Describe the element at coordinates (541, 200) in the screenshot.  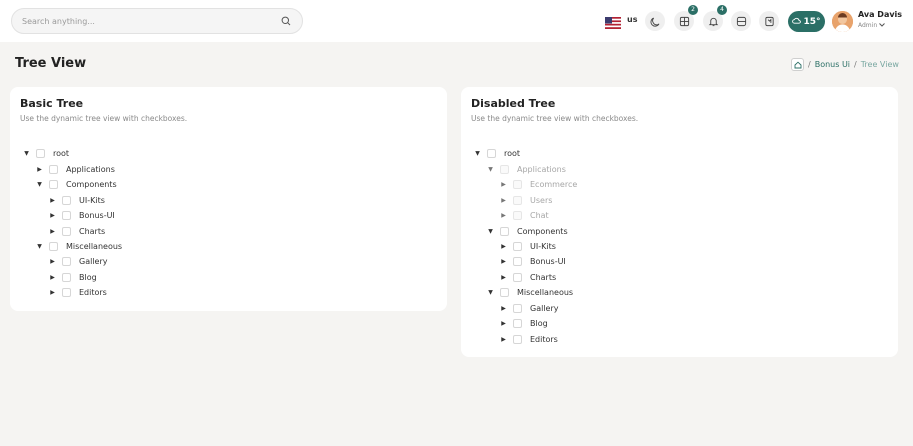
I see `tree-node-label: Users` at that location.